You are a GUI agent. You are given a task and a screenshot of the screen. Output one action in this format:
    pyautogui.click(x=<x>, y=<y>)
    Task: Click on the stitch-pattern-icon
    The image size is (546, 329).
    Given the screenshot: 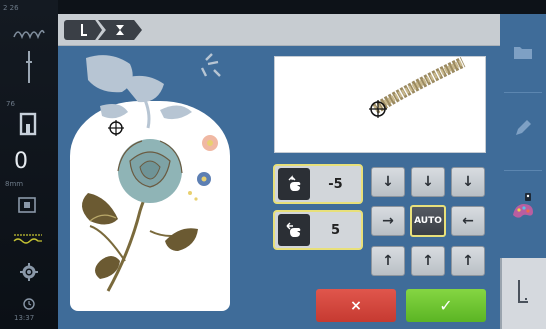 What is the action you would take?
    pyautogui.click(x=29, y=33)
    